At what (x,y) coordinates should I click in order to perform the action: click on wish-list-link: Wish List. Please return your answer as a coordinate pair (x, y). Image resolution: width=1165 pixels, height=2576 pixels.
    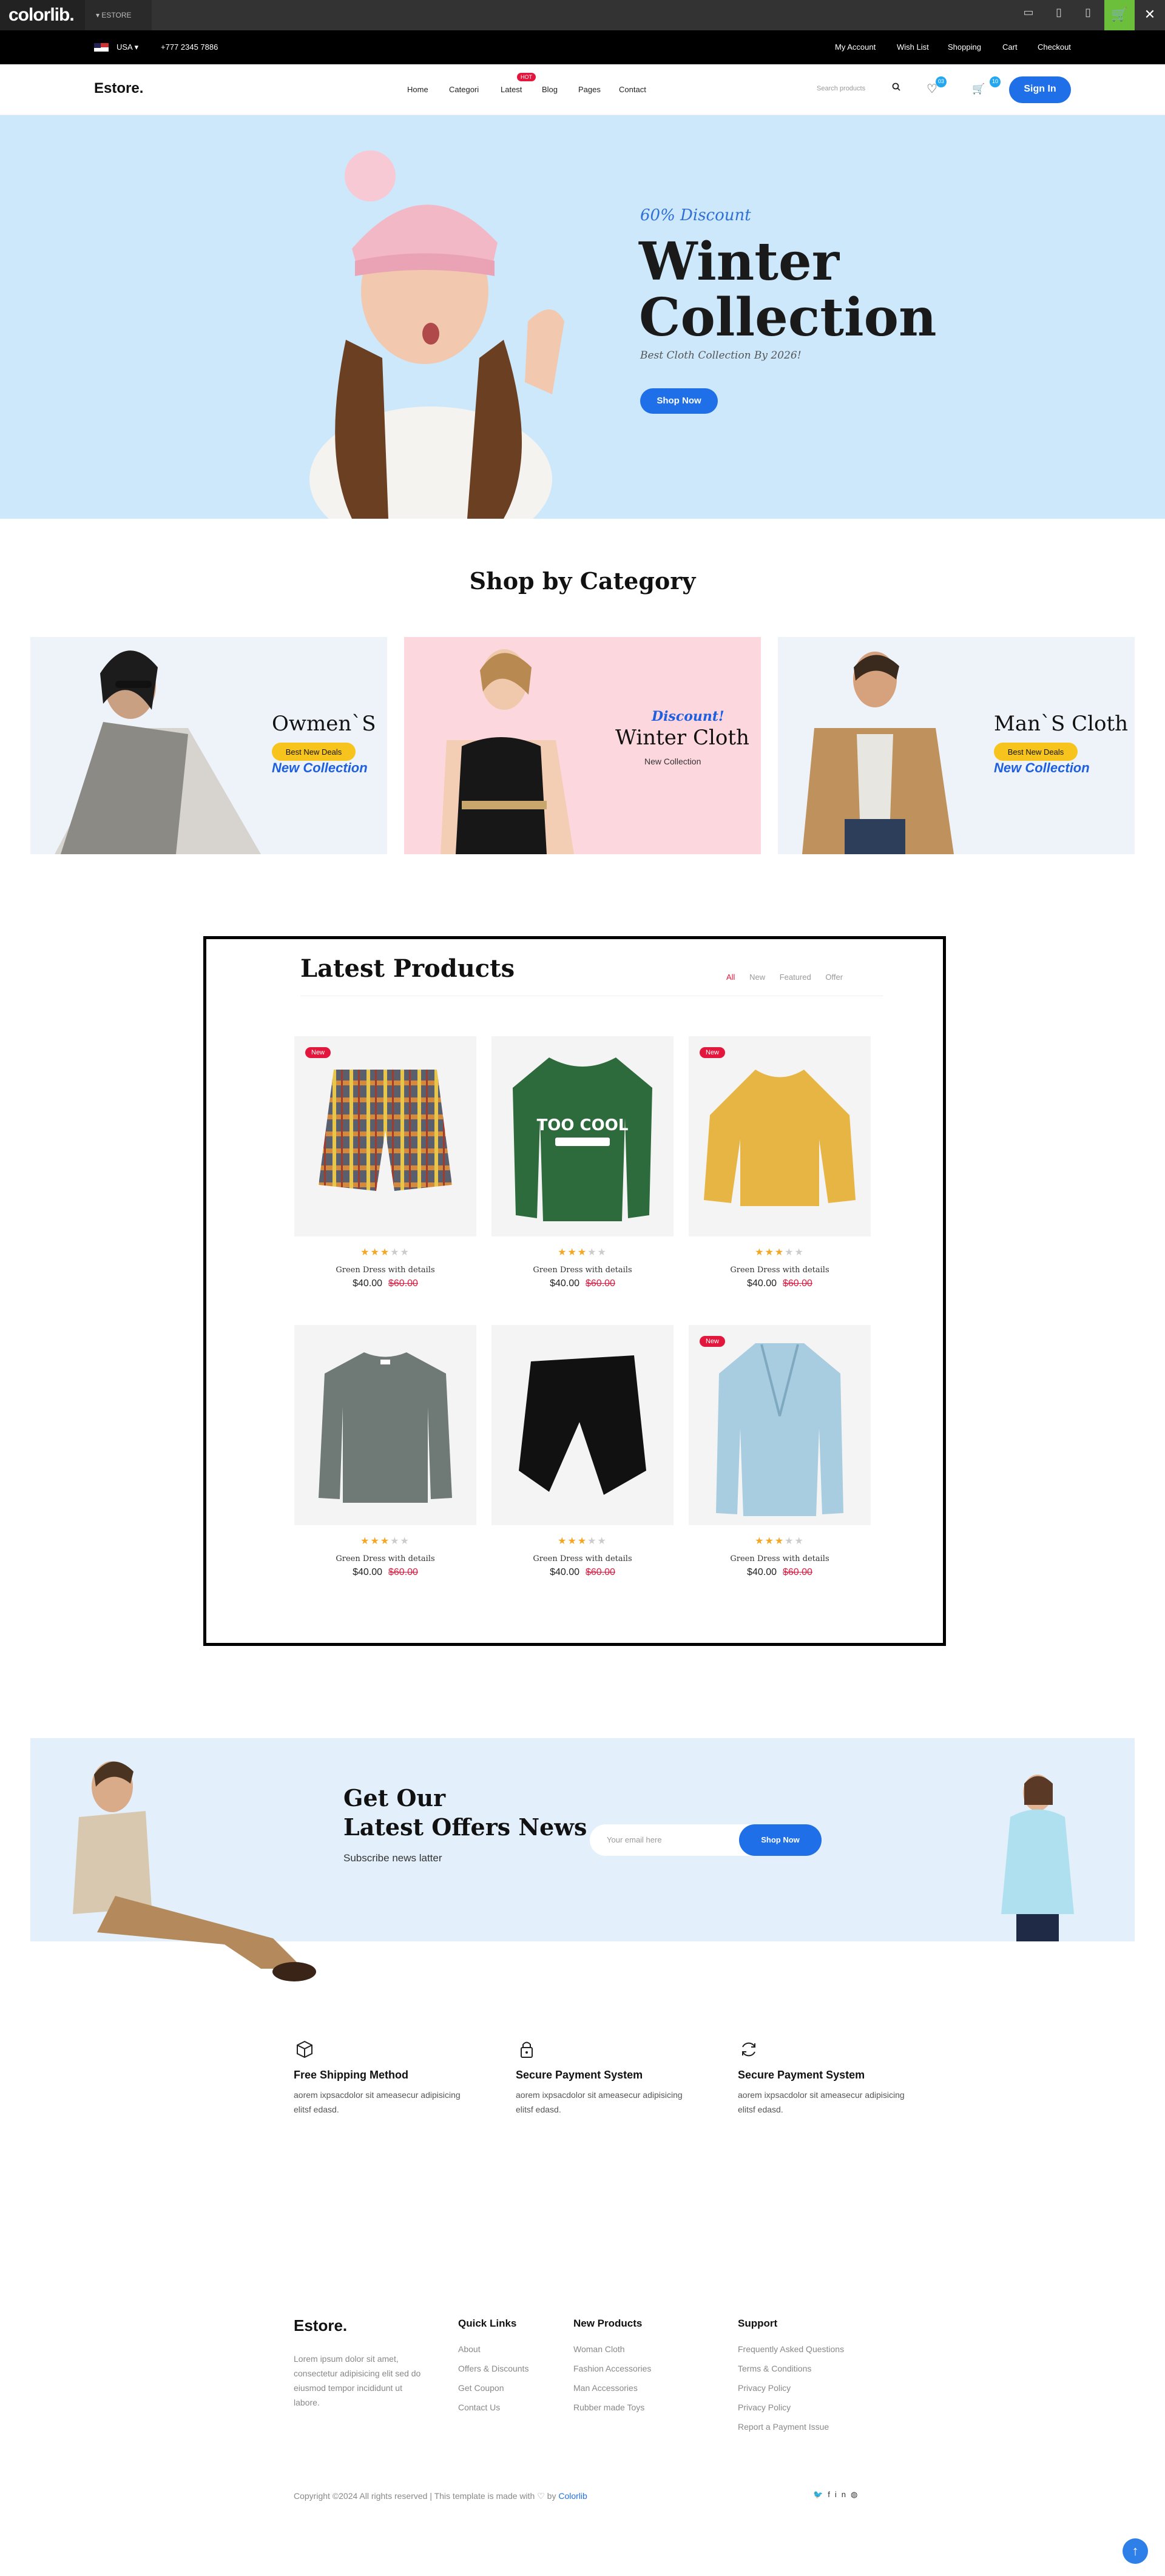
    Looking at the image, I should click on (913, 47).